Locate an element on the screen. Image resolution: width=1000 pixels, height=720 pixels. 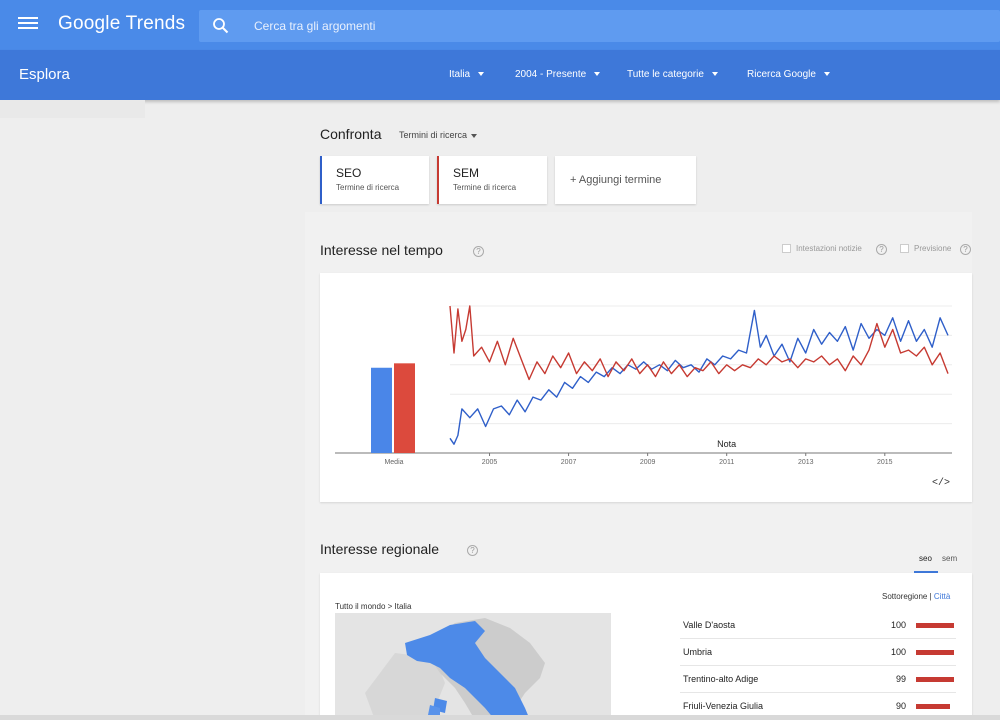
search-box is located at coordinates (599, 26).